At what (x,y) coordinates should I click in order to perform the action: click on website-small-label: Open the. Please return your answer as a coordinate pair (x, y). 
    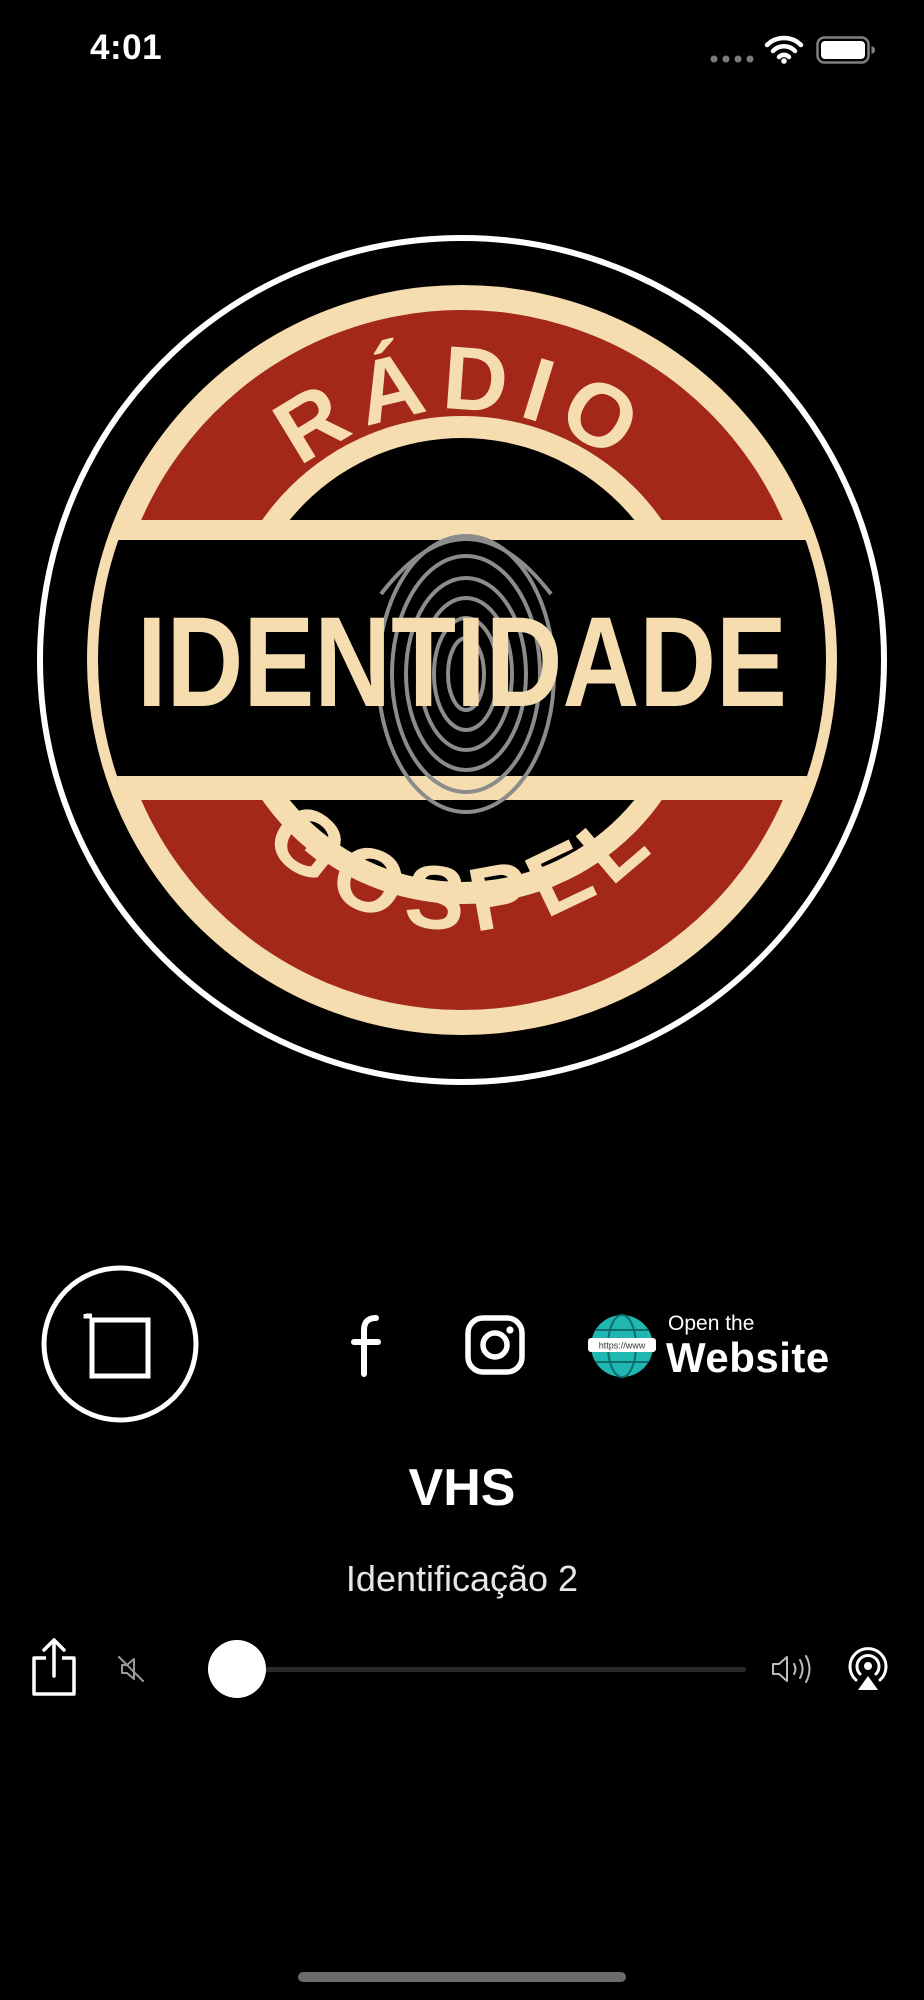
    Looking at the image, I should click on (711, 1323).